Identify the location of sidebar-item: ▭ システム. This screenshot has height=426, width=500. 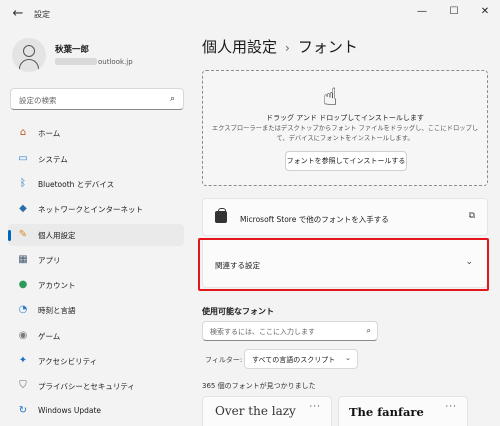
(96, 159).